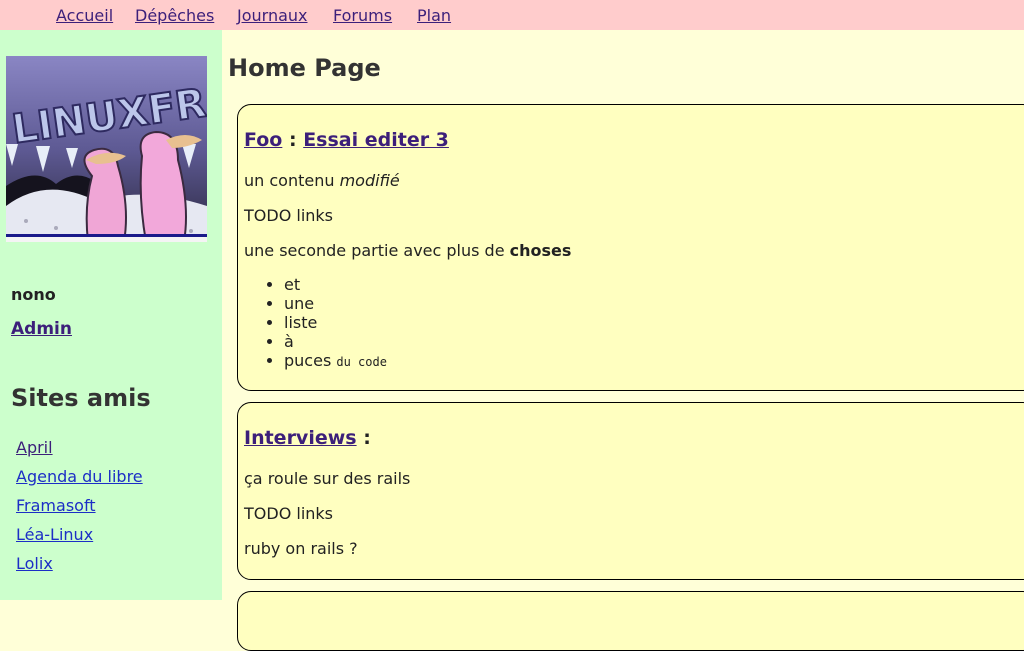 This screenshot has width=1024, height=651. What do you see at coordinates (33, 294) in the screenshot?
I see `username: nono` at bounding box center [33, 294].